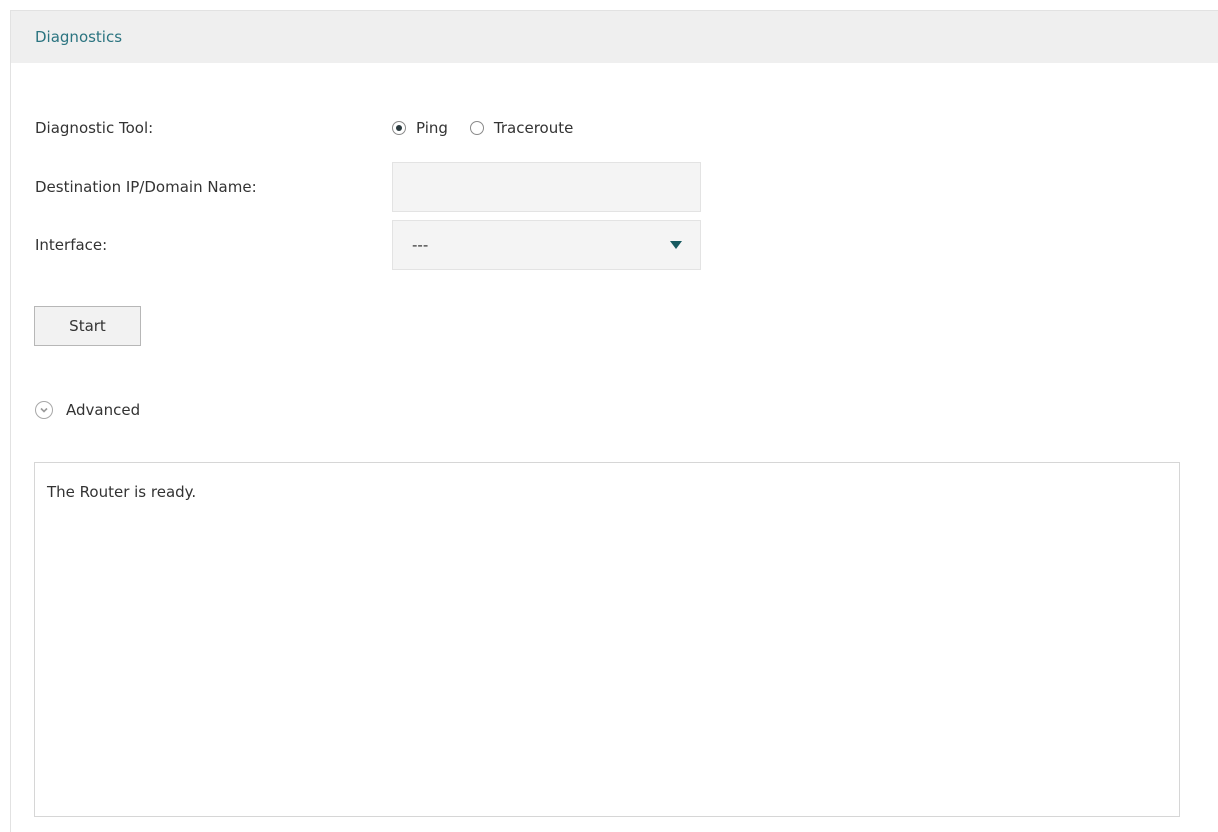 This screenshot has height=832, width=1218. Describe the element at coordinates (122, 492) in the screenshot. I see `output-text: The Router is ready.` at that location.